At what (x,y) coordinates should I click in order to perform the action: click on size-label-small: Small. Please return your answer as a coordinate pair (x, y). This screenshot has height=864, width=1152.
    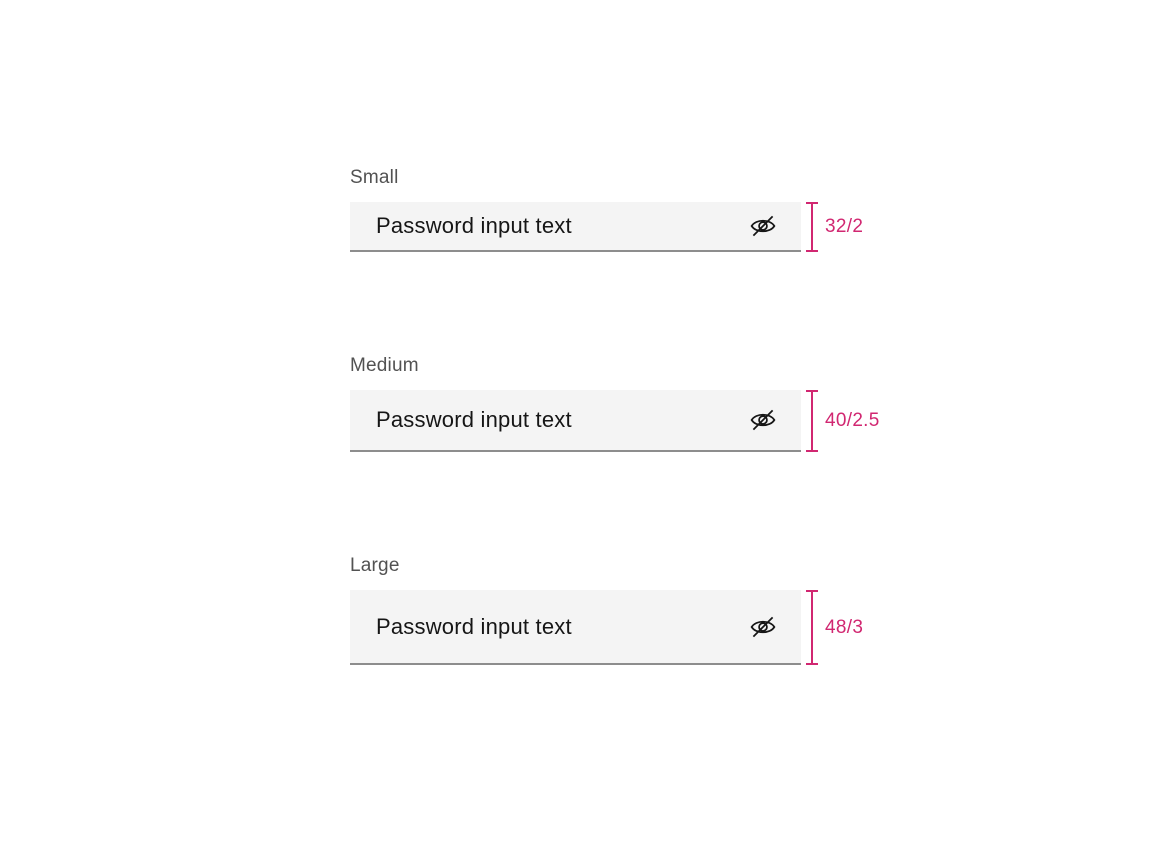
    Looking at the image, I should click on (374, 177).